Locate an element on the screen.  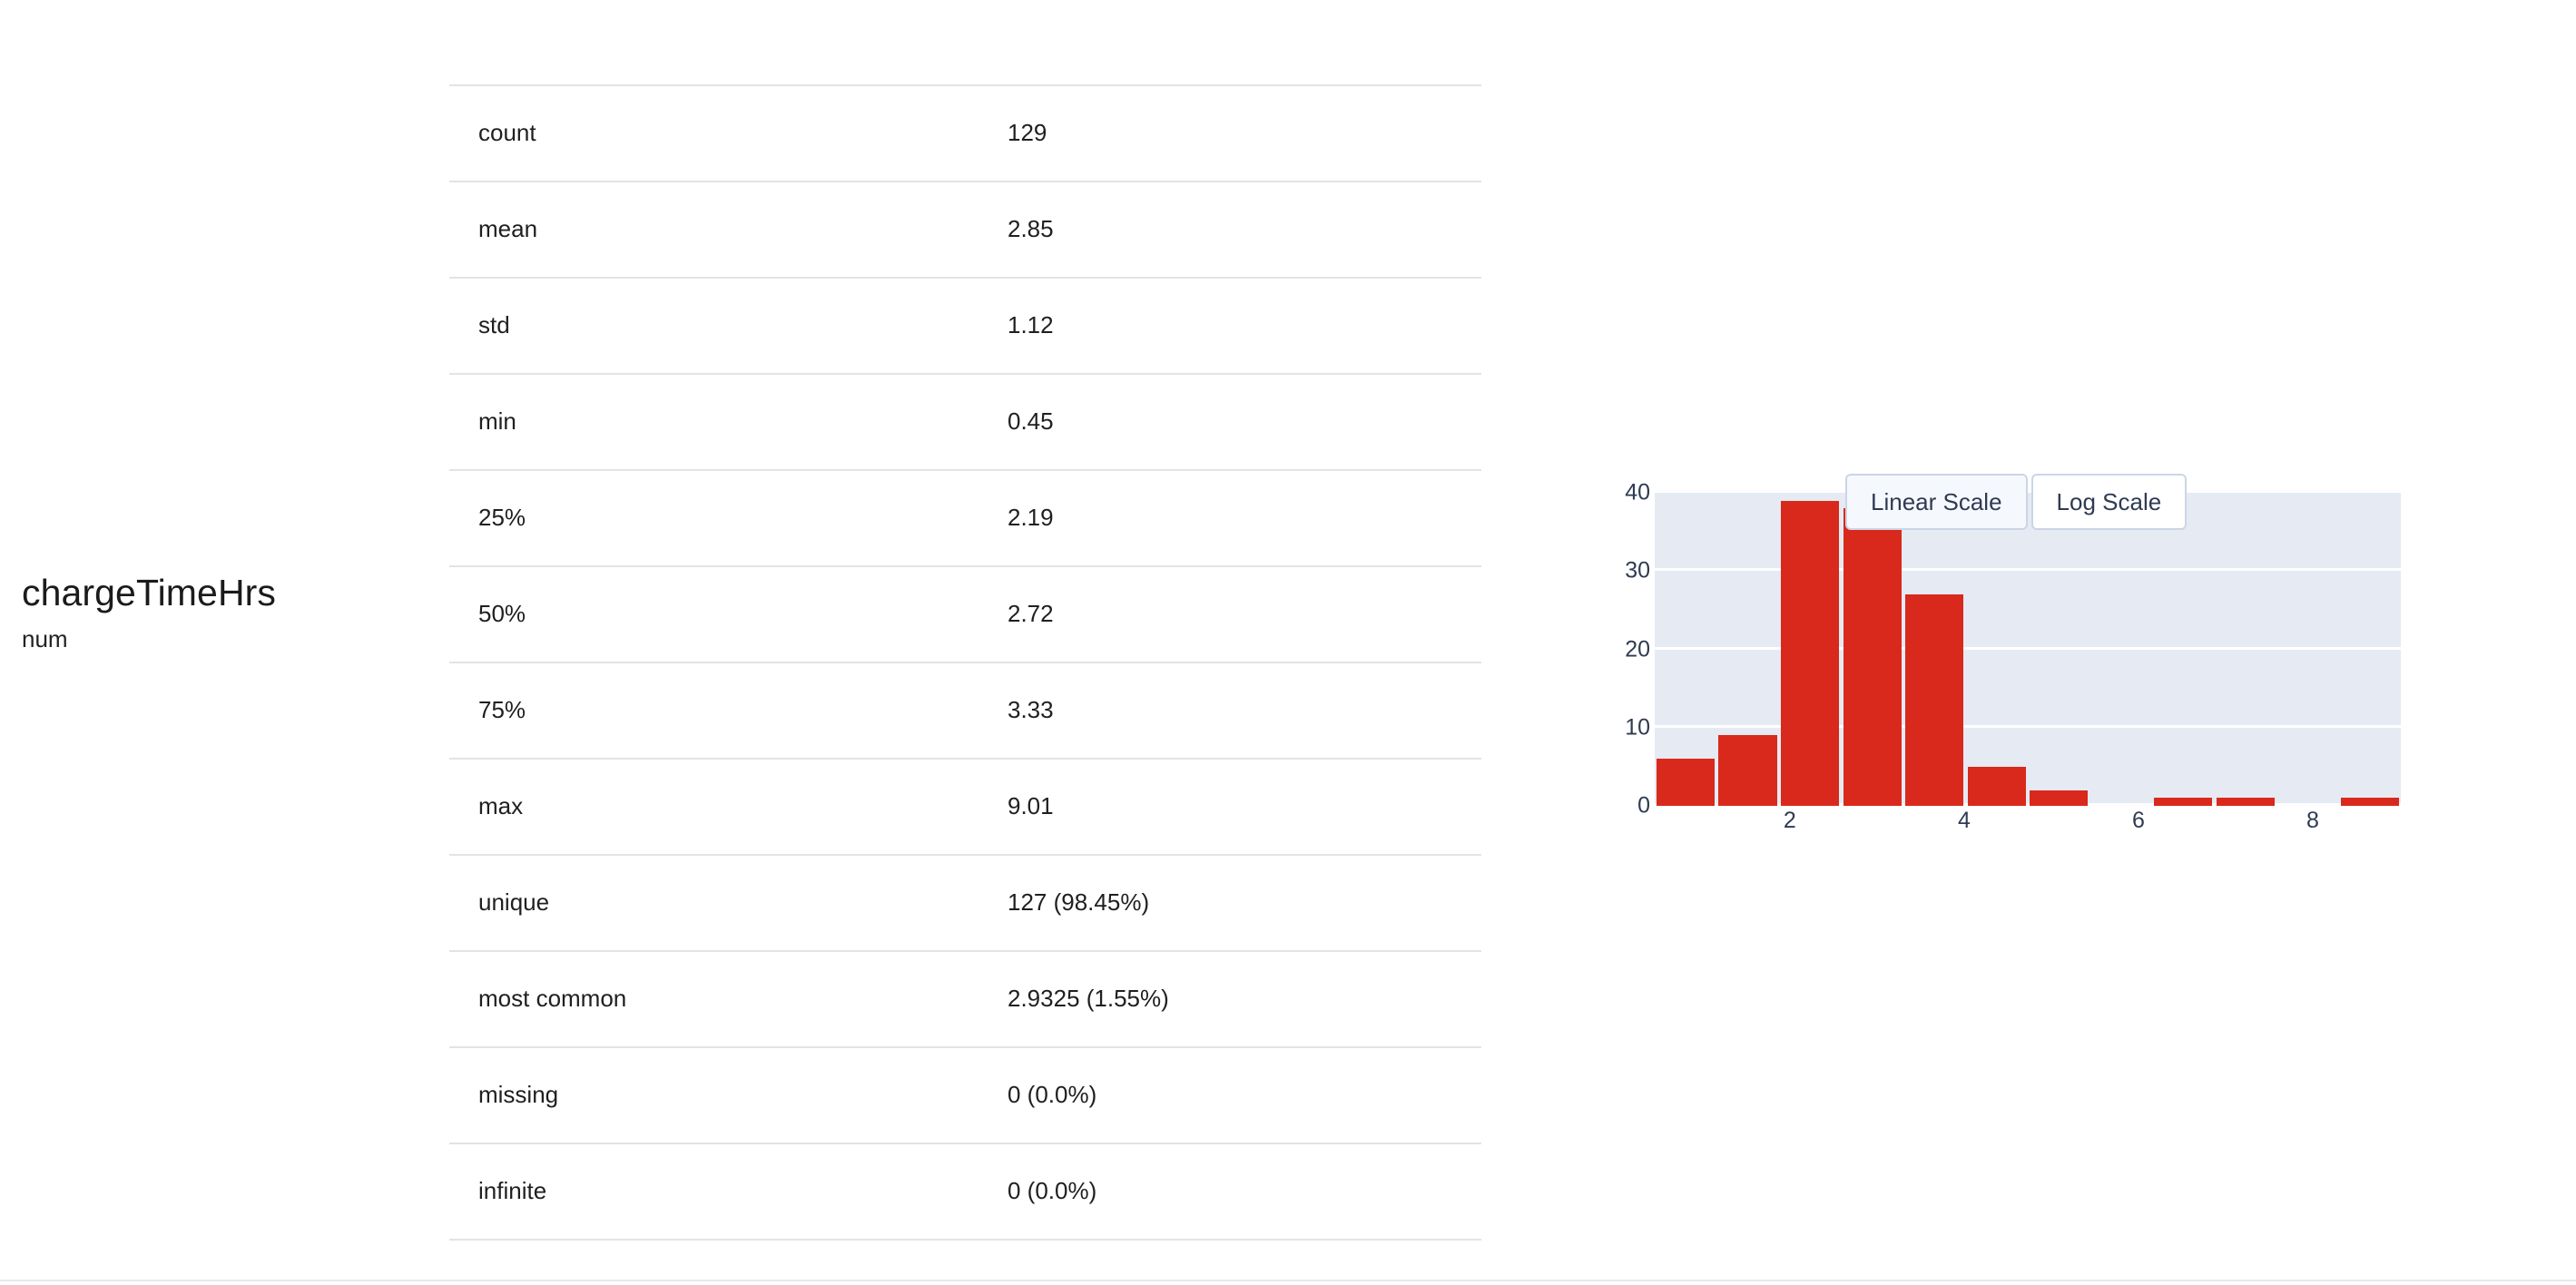
stat-label: 75% is located at coordinates (728, 710).